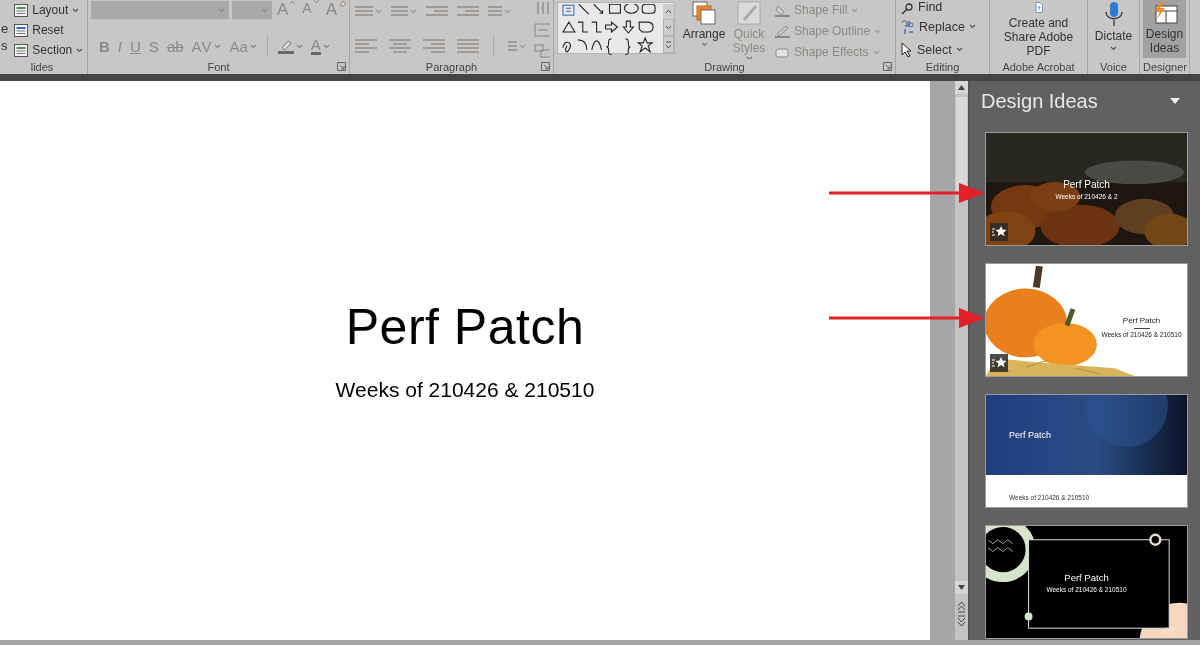 The height and width of the screenshot is (645, 1200). What do you see at coordinates (1113, 29) in the screenshot?
I see `dictate-button: Dictate` at bounding box center [1113, 29].